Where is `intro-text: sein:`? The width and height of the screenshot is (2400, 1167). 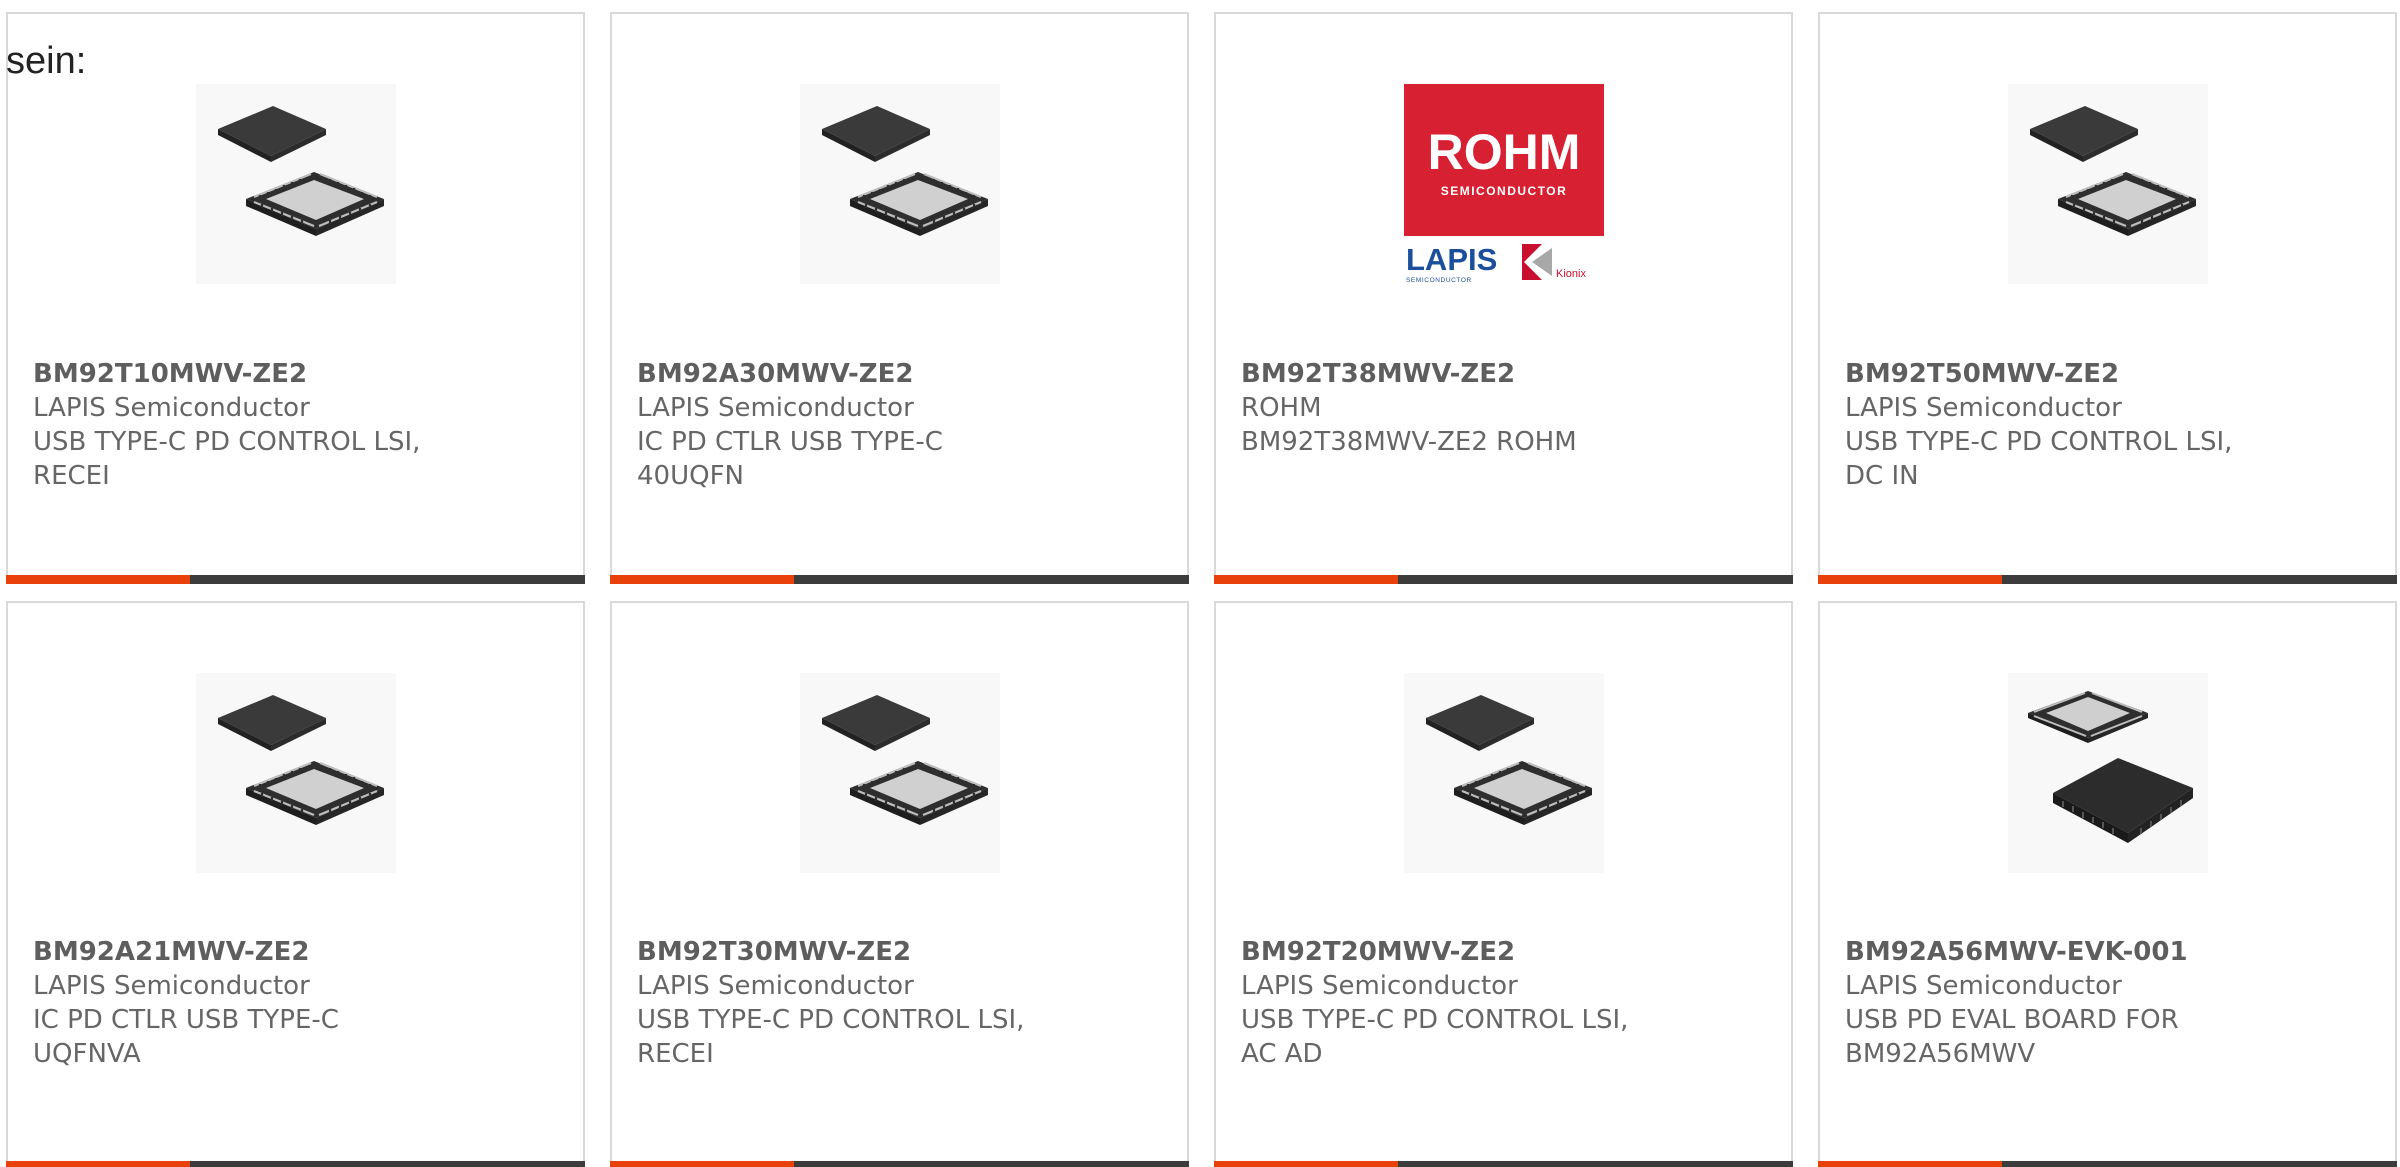 intro-text: sein: is located at coordinates (46, 61).